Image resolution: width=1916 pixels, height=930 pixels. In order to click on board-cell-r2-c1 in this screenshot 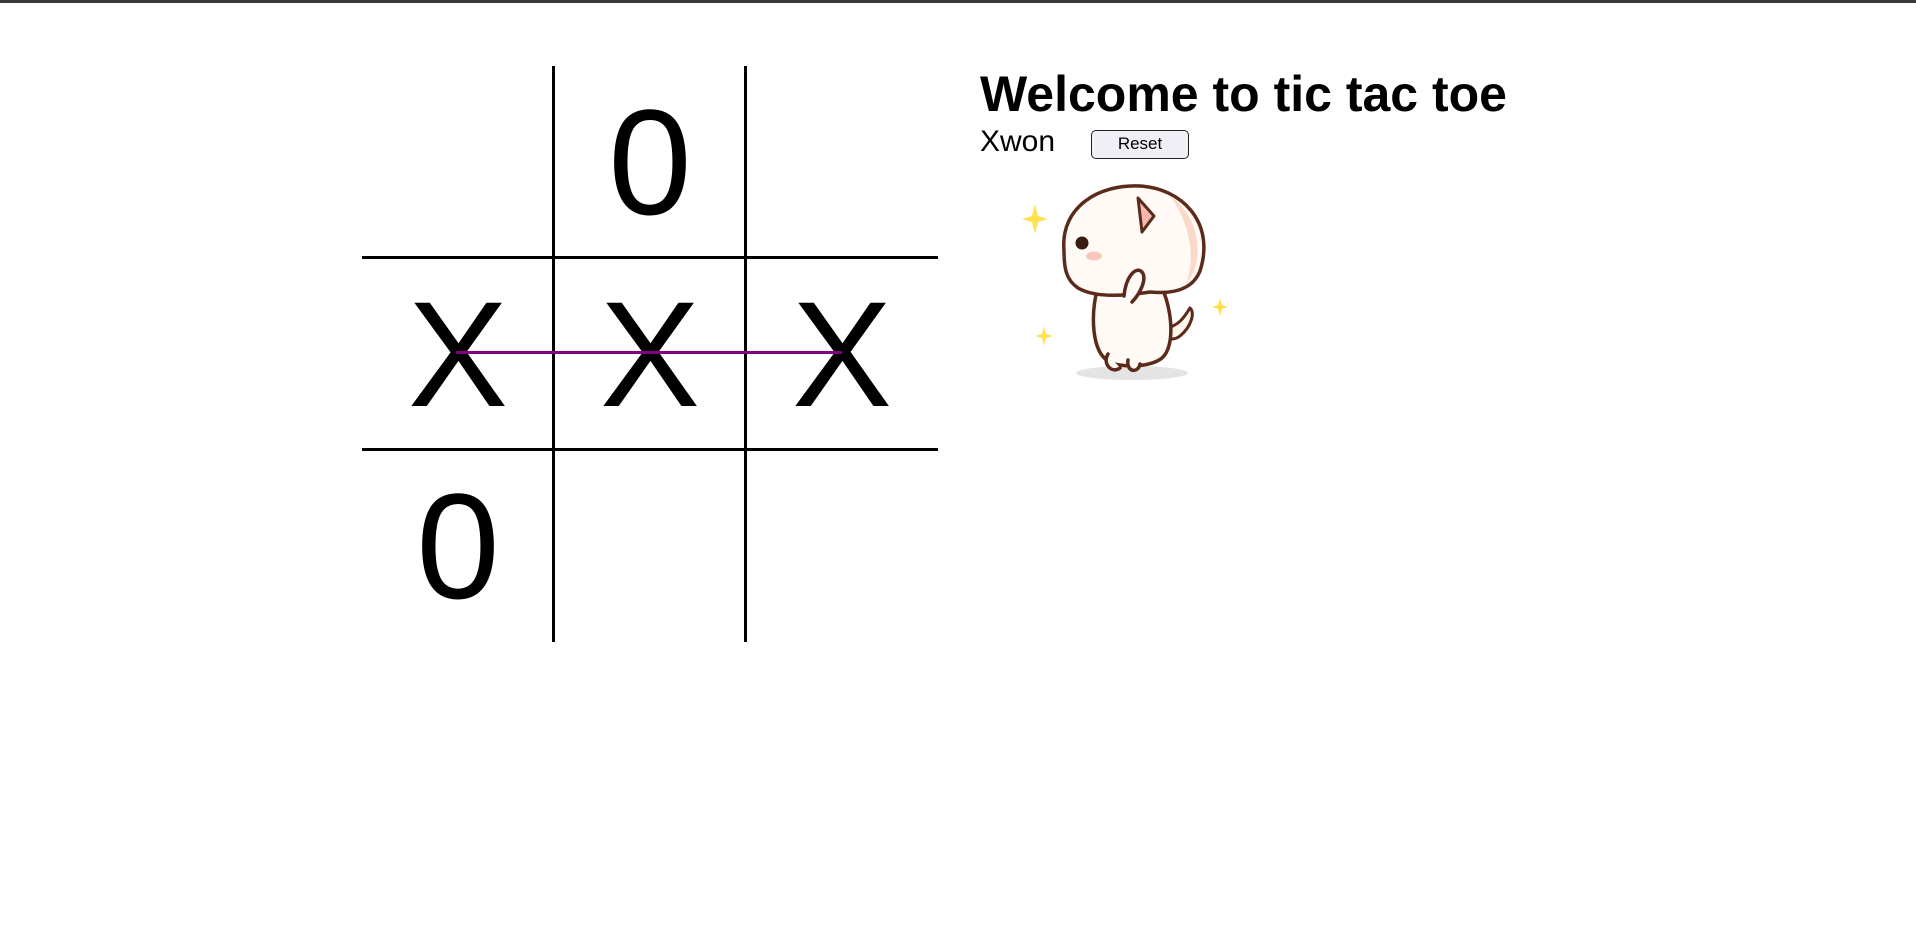, I will do `click(650, 546)`.